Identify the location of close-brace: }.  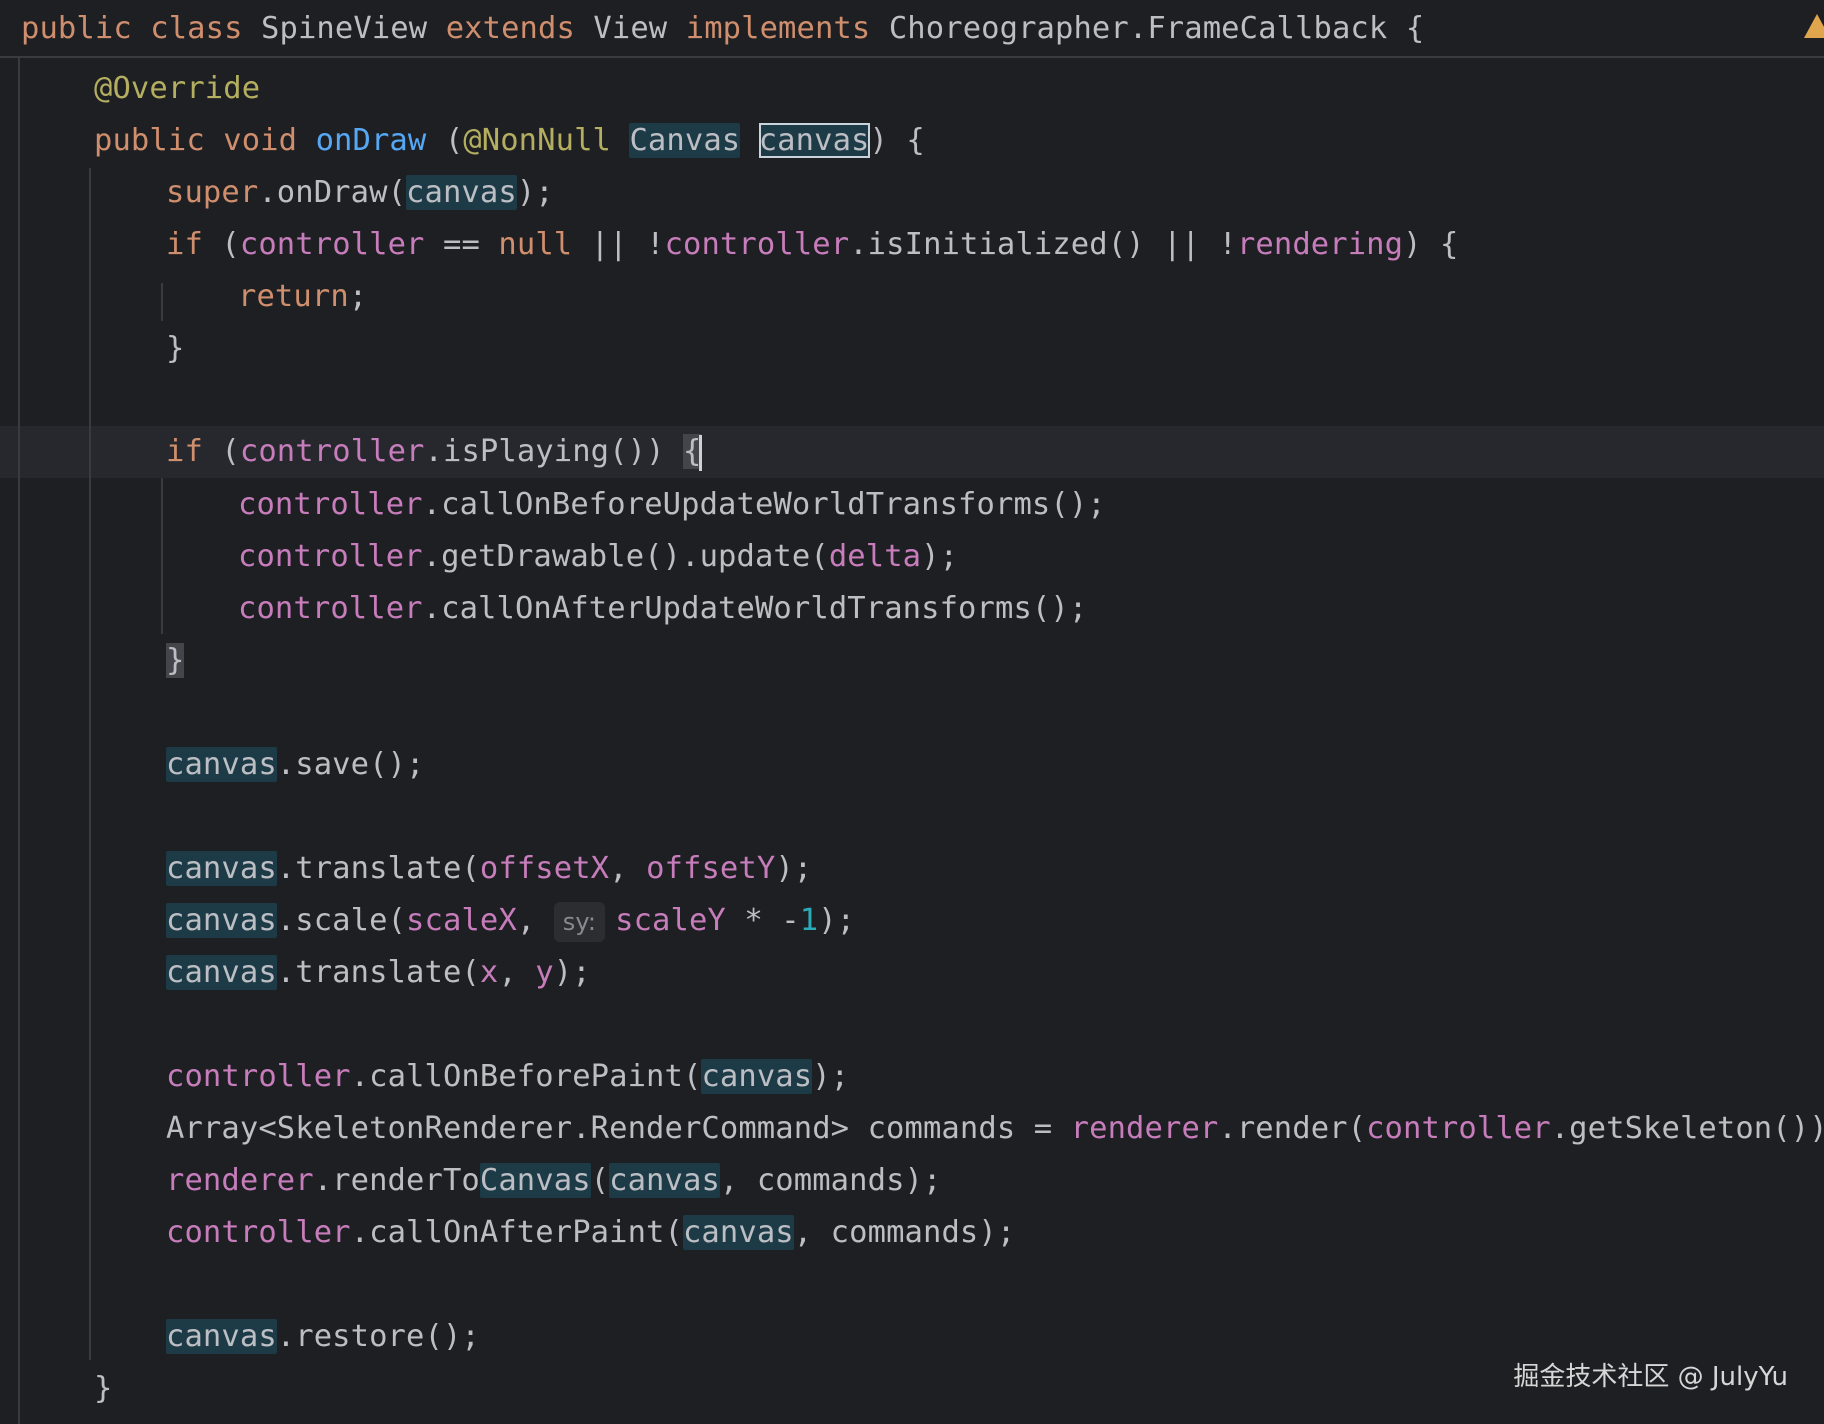
(175, 348).